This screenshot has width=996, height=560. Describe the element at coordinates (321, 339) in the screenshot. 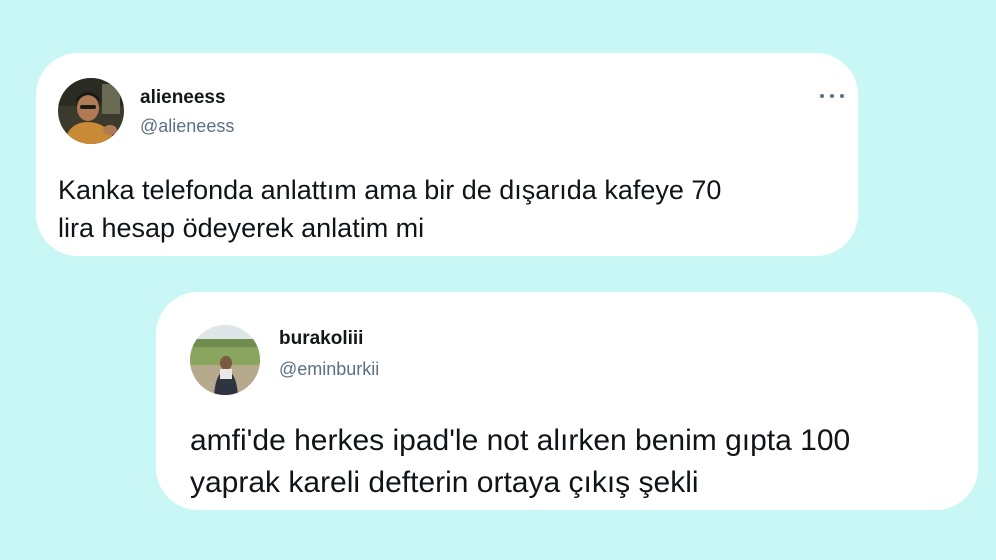

I see `display-name: burakoliii` at that location.